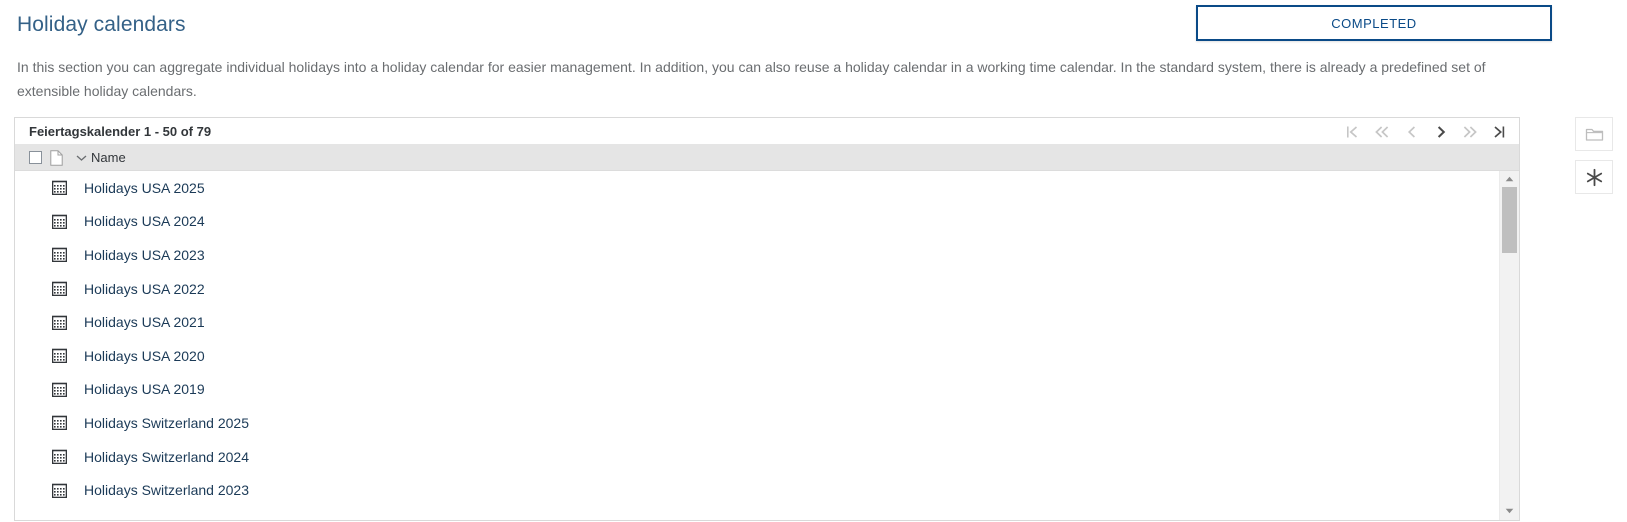  What do you see at coordinates (1509, 345) in the screenshot?
I see `vertical-scrollbar` at bounding box center [1509, 345].